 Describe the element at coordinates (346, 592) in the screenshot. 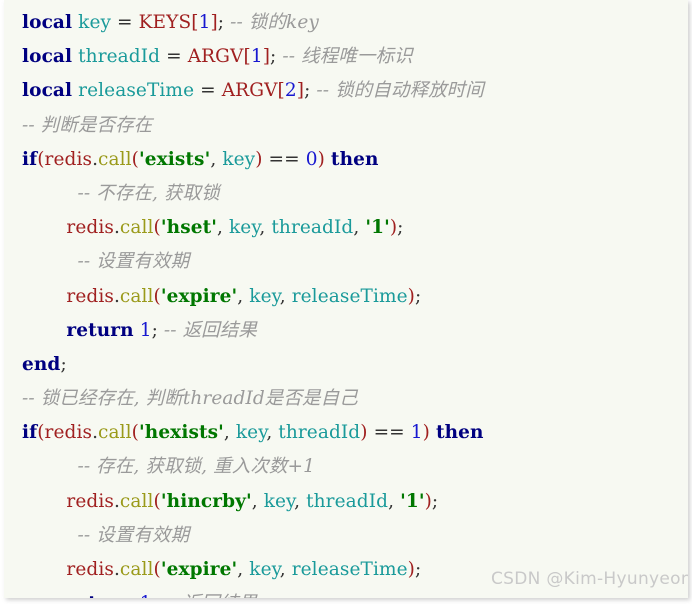

I see `code-line: return 1; -- 返回结果` at that location.